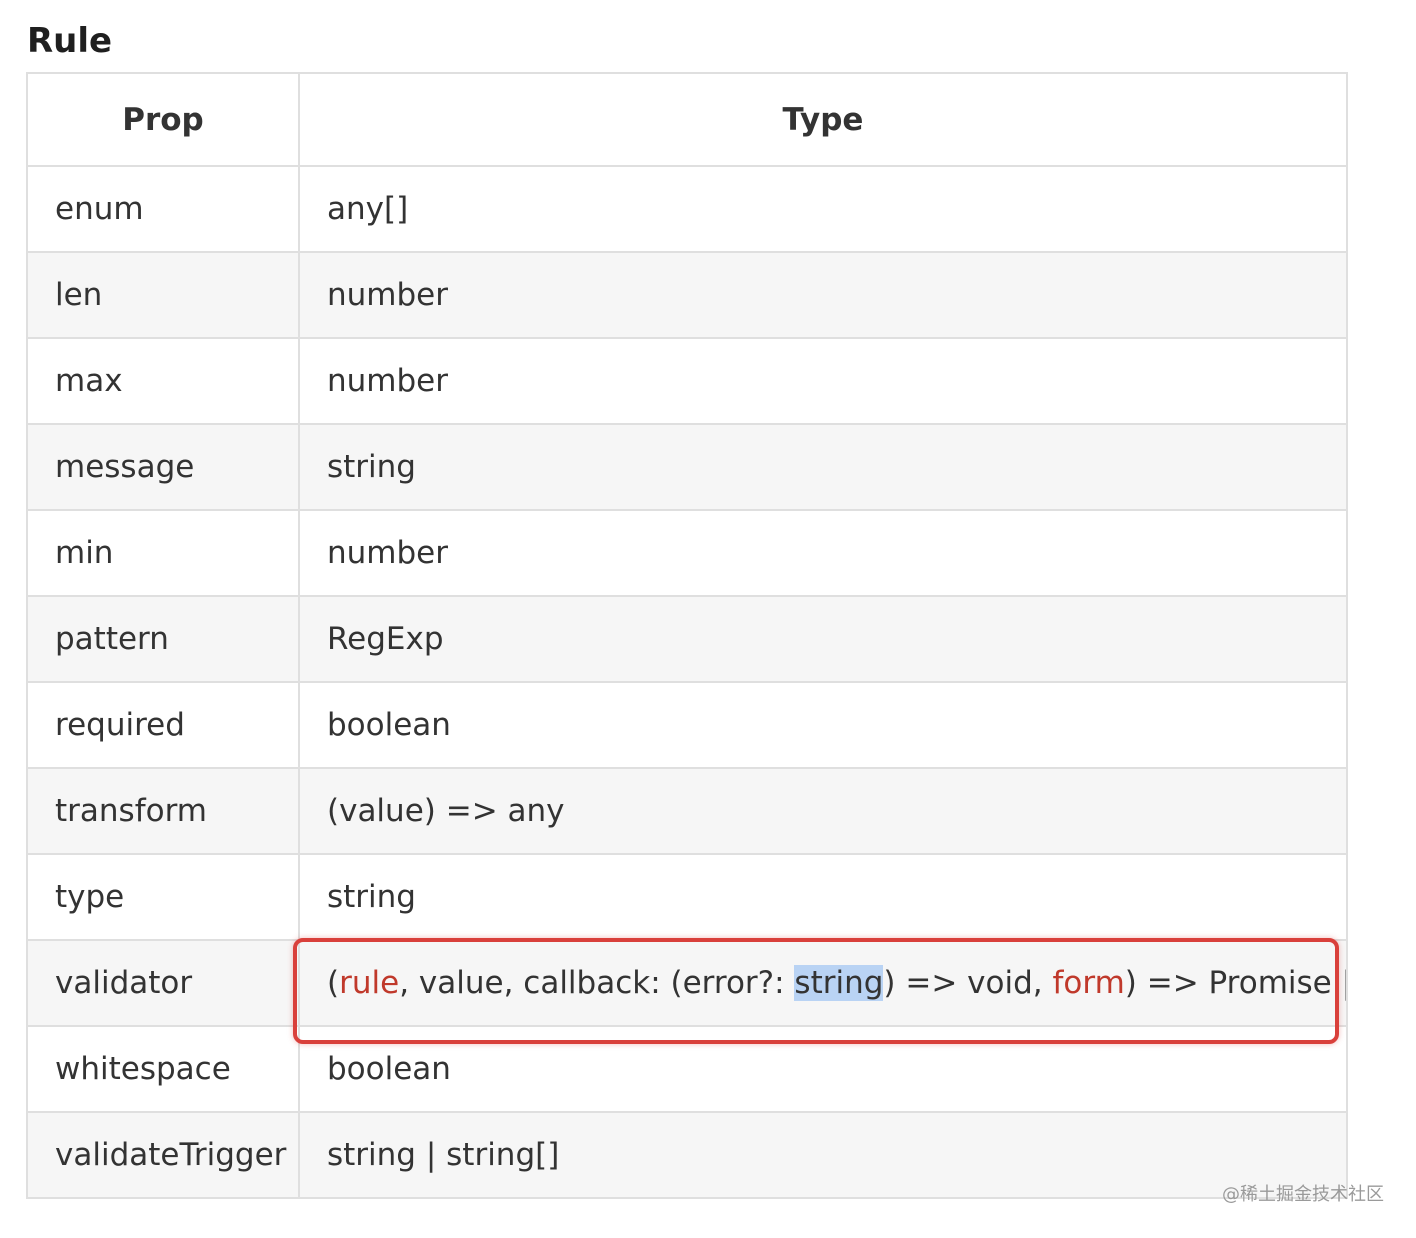  I want to click on prop-cell: validateTrigger, so click(163, 1155).